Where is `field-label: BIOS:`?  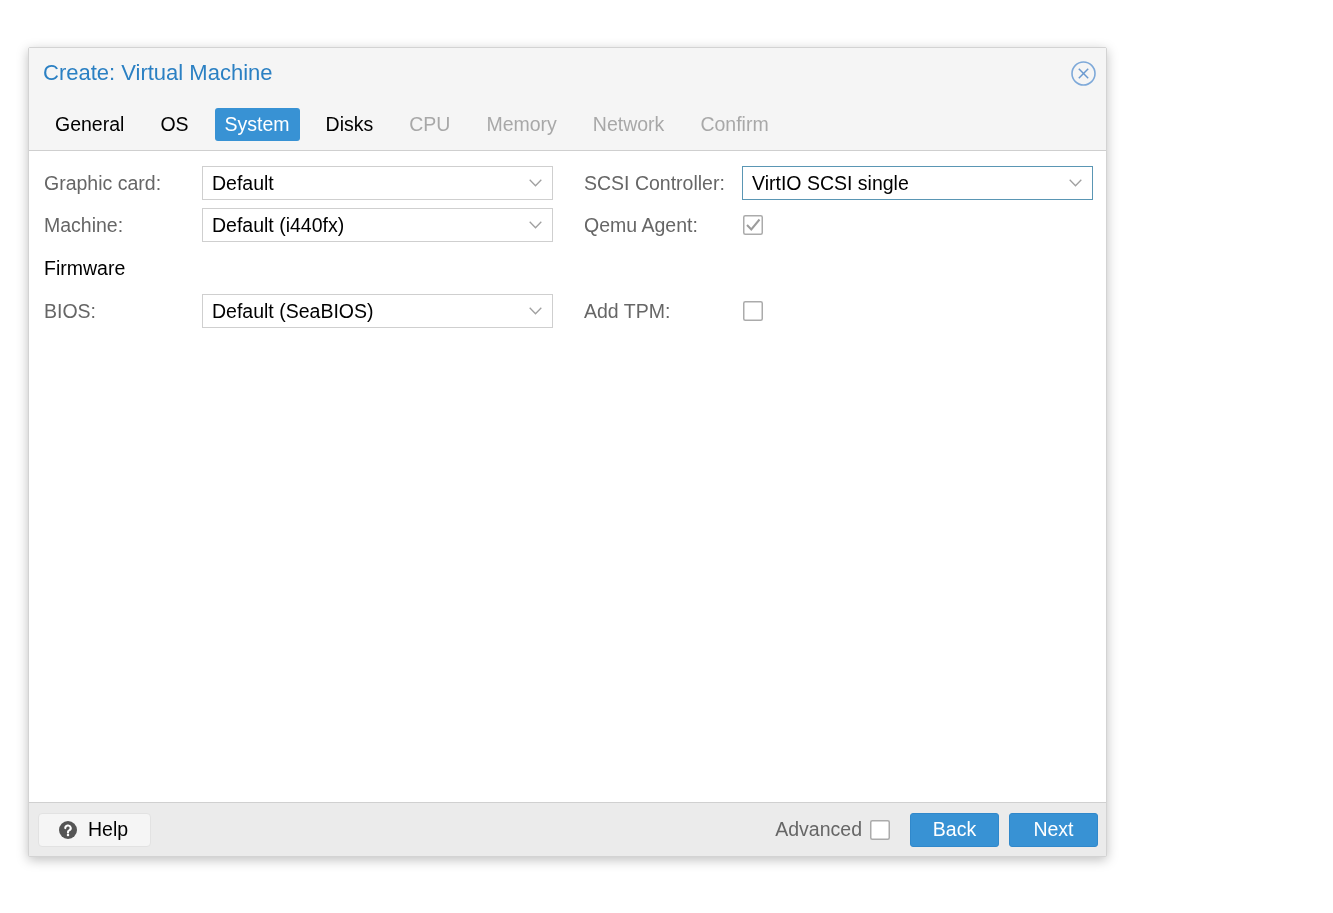
field-label: BIOS: is located at coordinates (71, 311).